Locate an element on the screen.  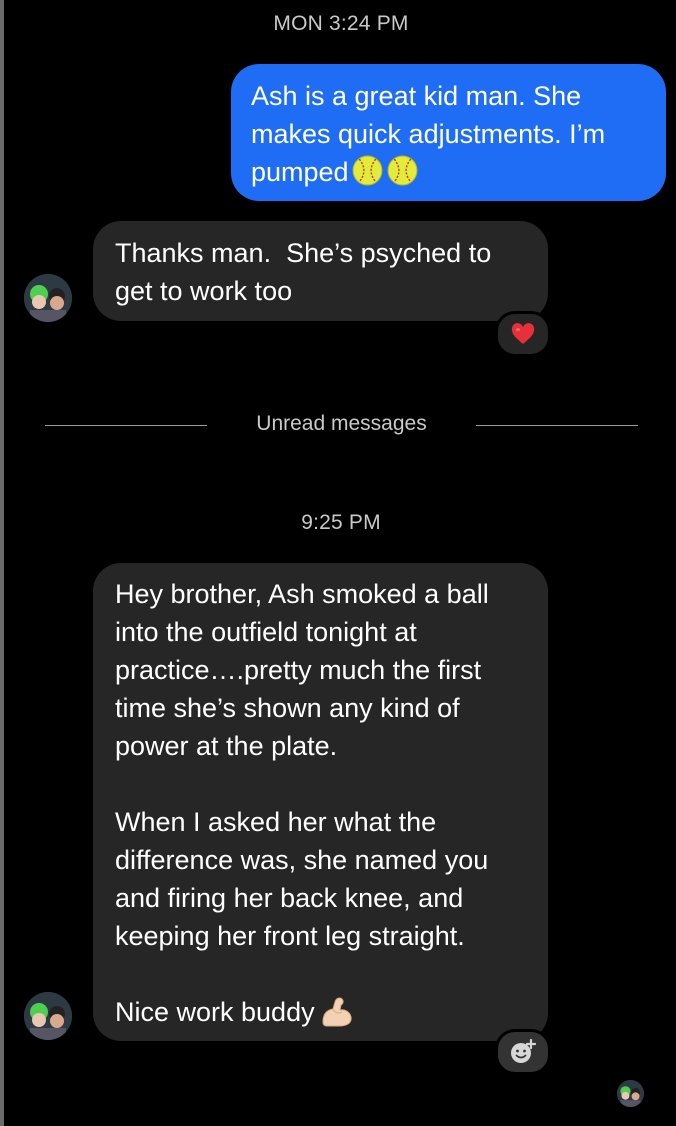
timestamp: MON 3:24 PM is located at coordinates (341, 23).